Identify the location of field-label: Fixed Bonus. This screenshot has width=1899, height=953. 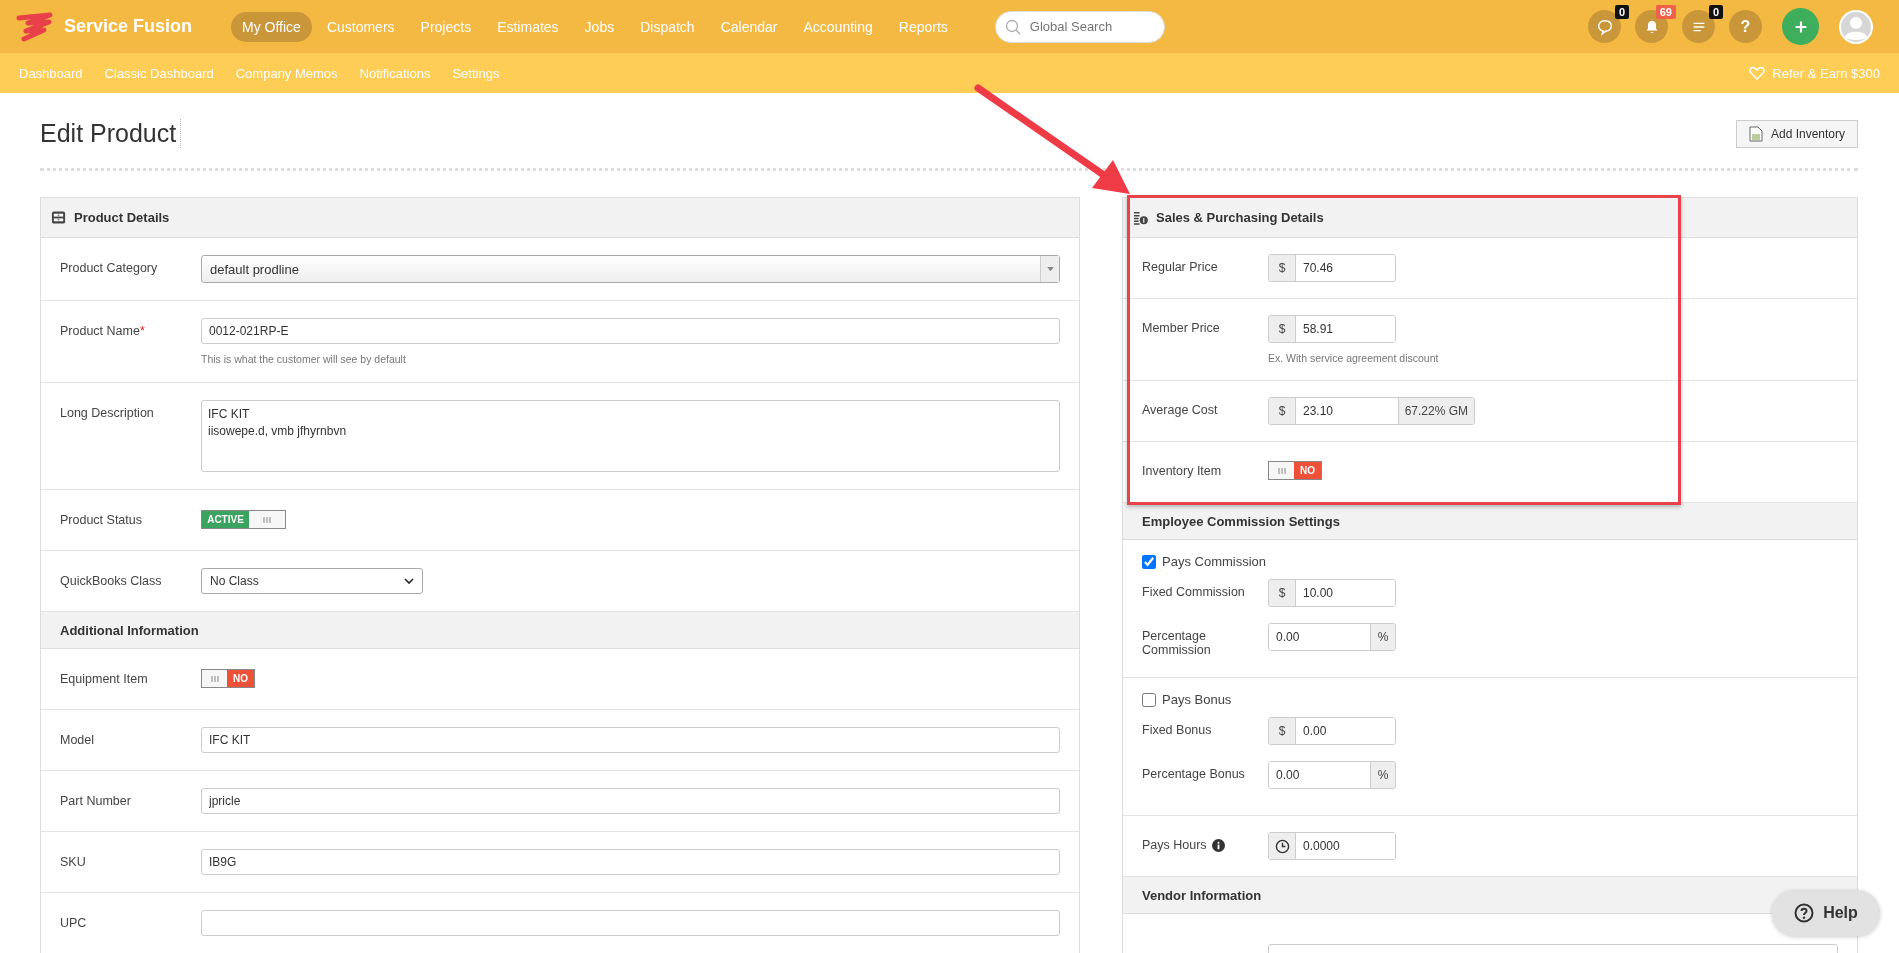
(1177, 729).